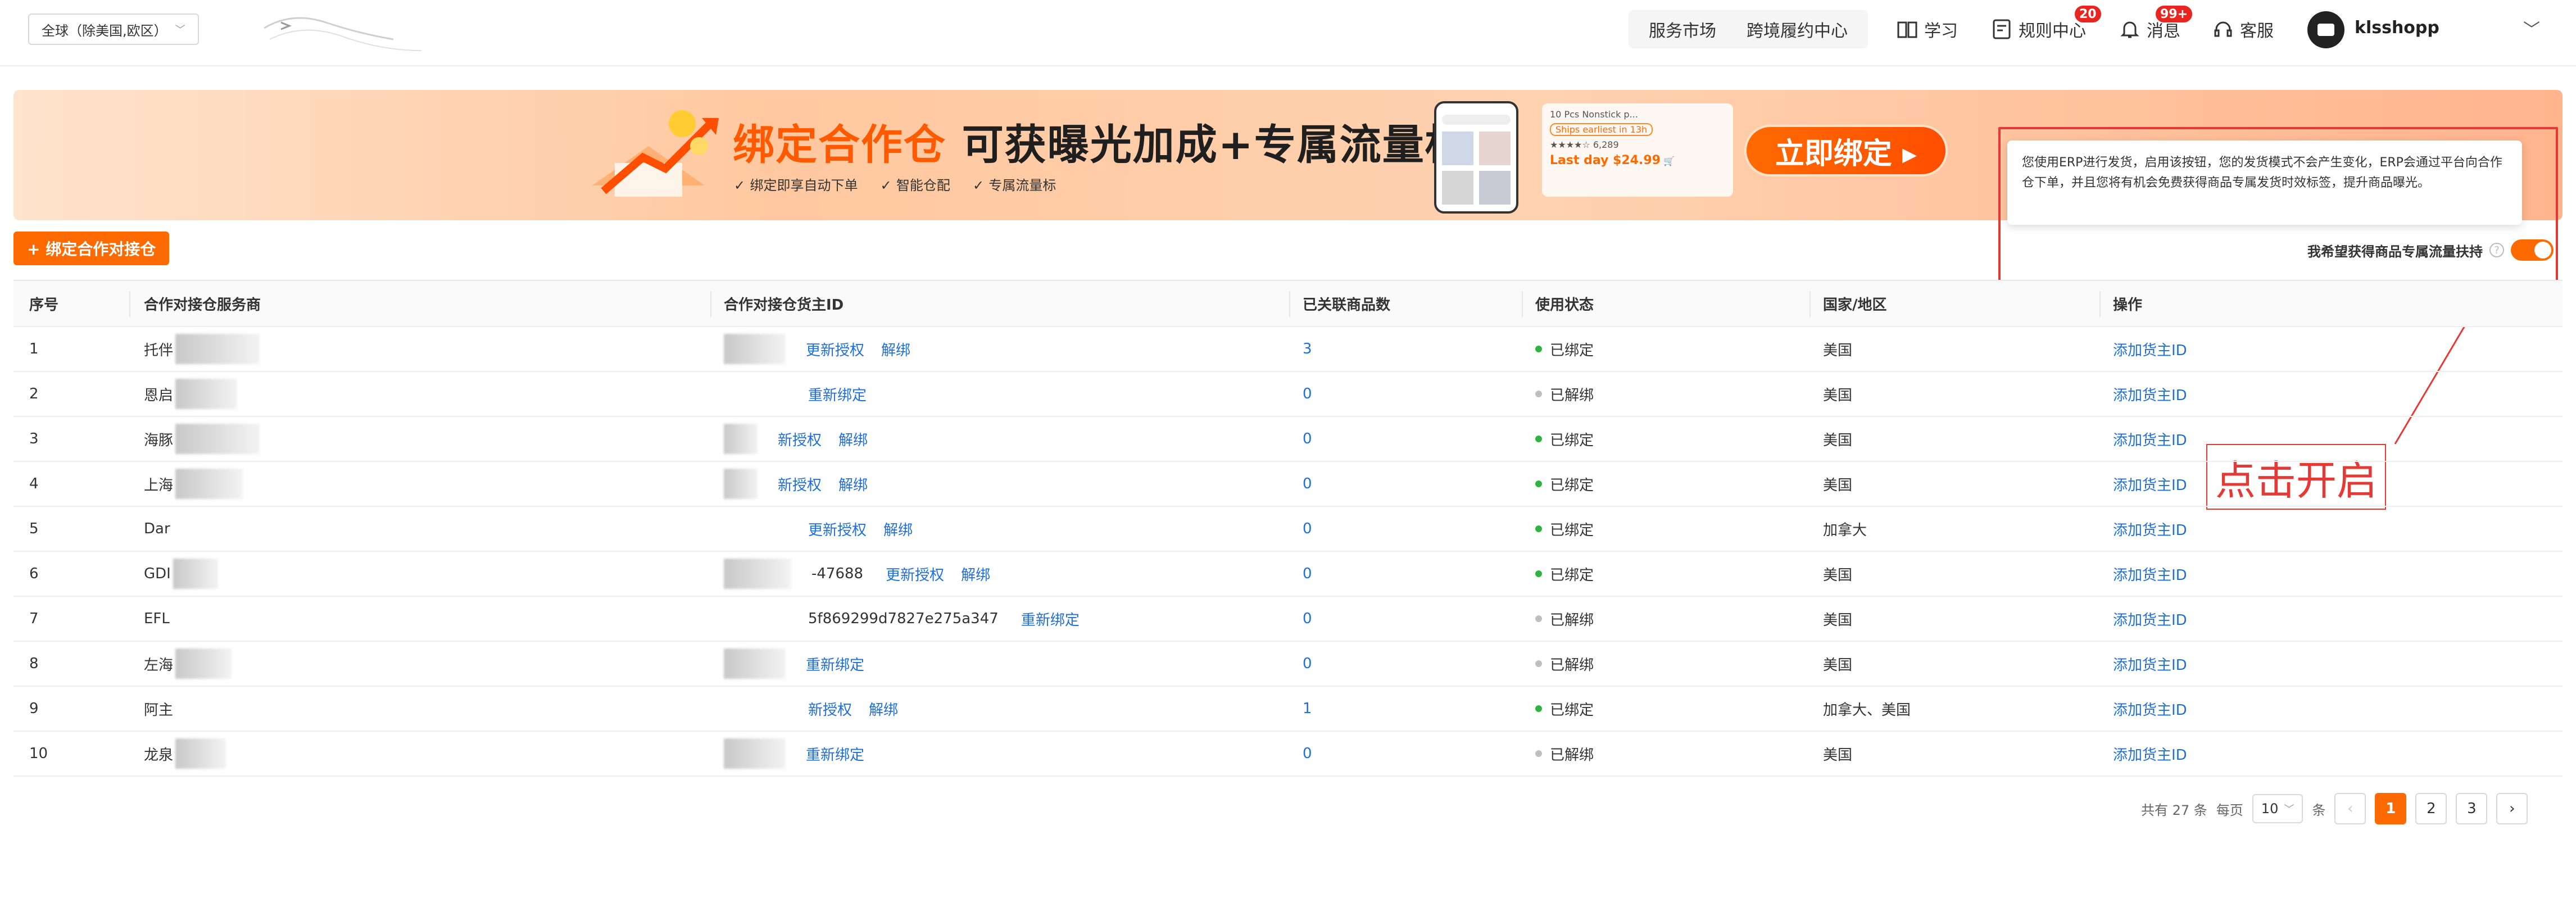 Image resolution: width=2576 pixels, height=916 pixels. I want to click on table-row: 3 海豚 新授权 解绑 0 已绑定 美国 添加货主ID, so click(1288, 439).